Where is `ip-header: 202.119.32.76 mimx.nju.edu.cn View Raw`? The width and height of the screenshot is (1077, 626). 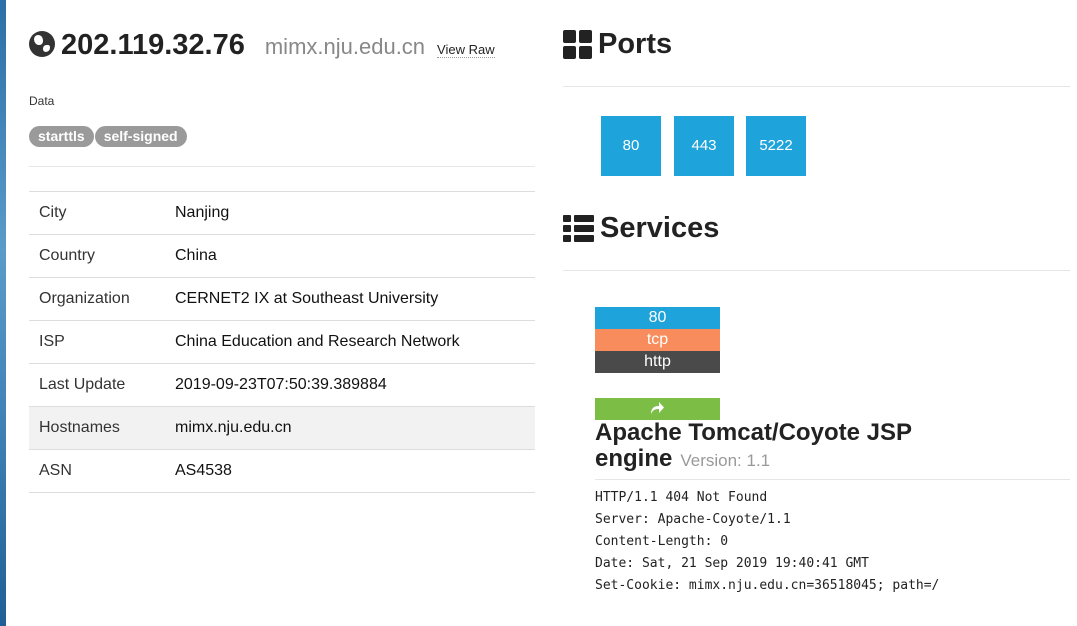
ip-header: 202.119.32.76 mimx.nju.edu.cn View Raw is located at coordinates (262, 45).